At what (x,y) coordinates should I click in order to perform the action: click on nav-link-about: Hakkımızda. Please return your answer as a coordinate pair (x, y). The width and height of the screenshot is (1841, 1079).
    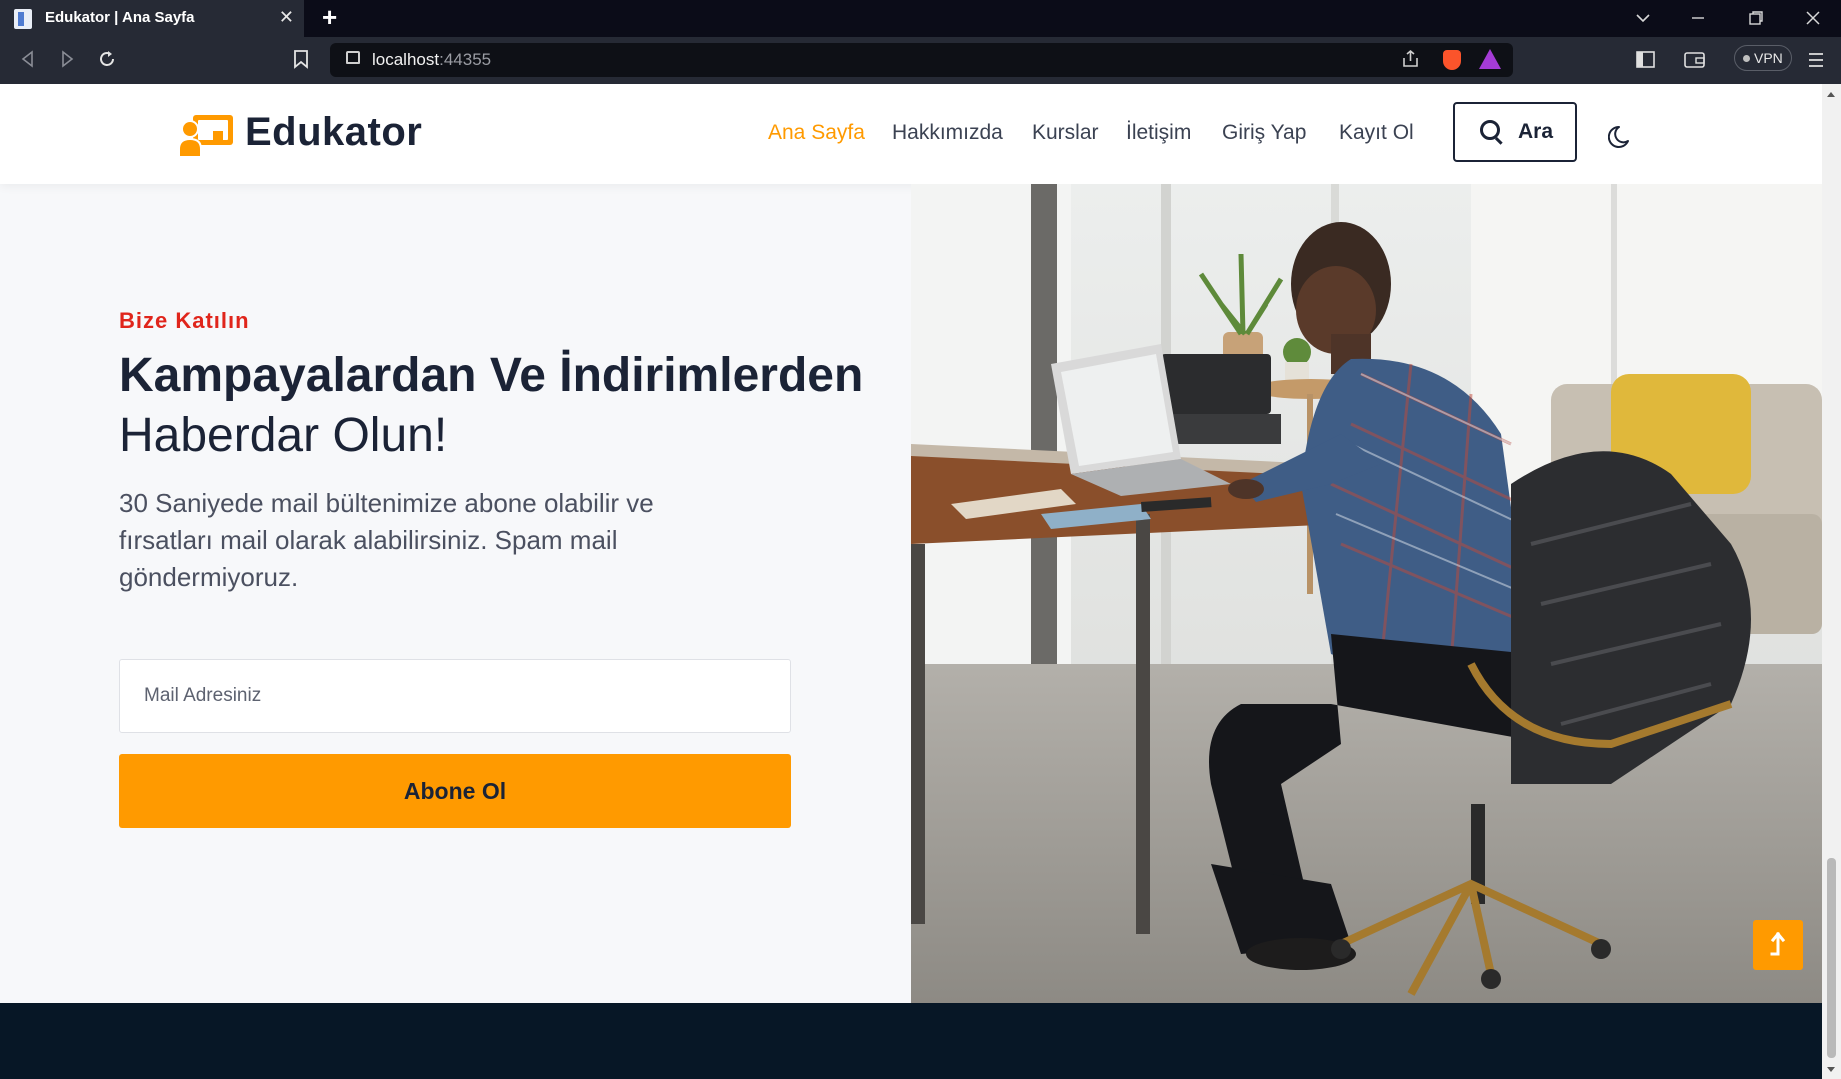
    Looking at the image, I should click on (947, 133).